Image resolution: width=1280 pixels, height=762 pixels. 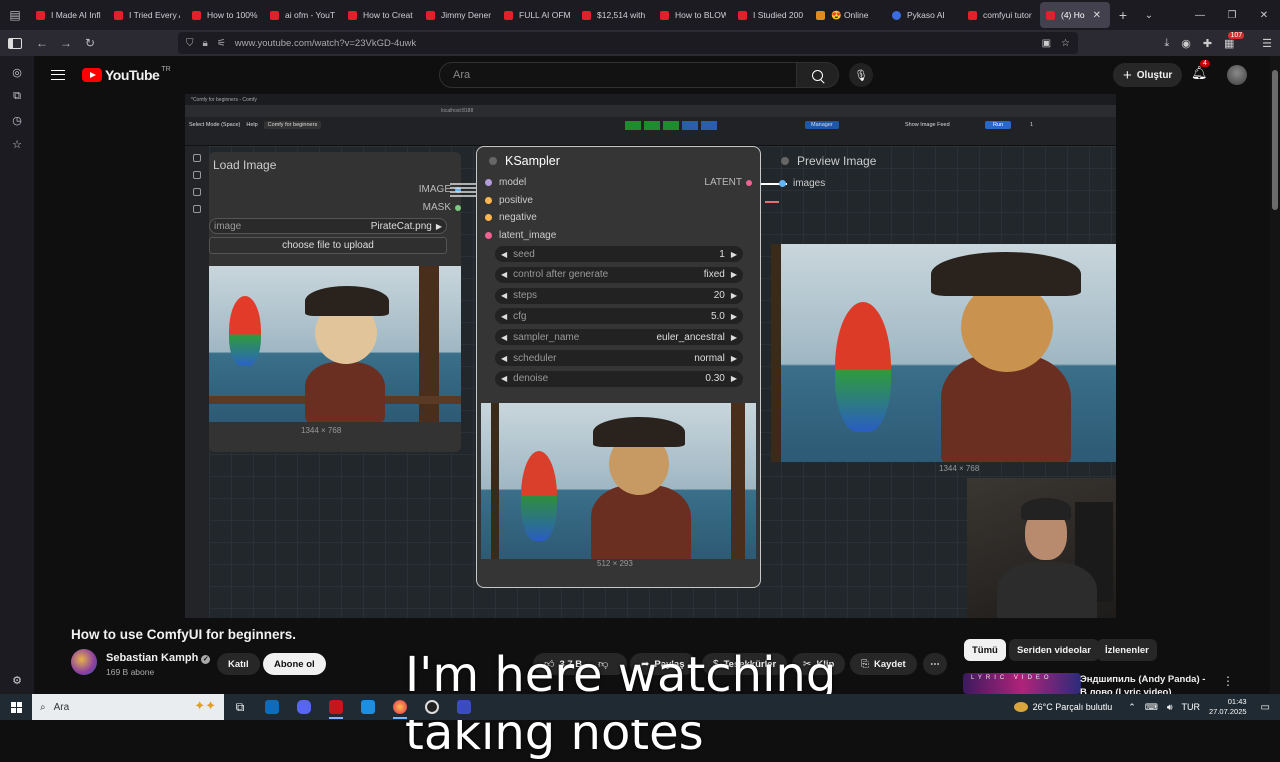 What do you see at coordinates (1207, 43) in the screenshot?
I see `extensions-icon: ✚` at bounding box center [1207, 43].